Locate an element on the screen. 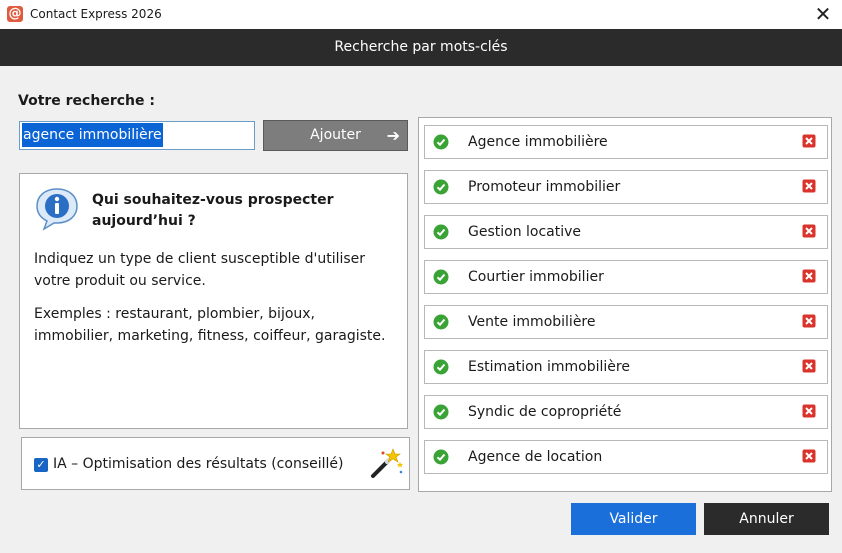  add-button-label: Ajouter is located at coordinates (335, 135).